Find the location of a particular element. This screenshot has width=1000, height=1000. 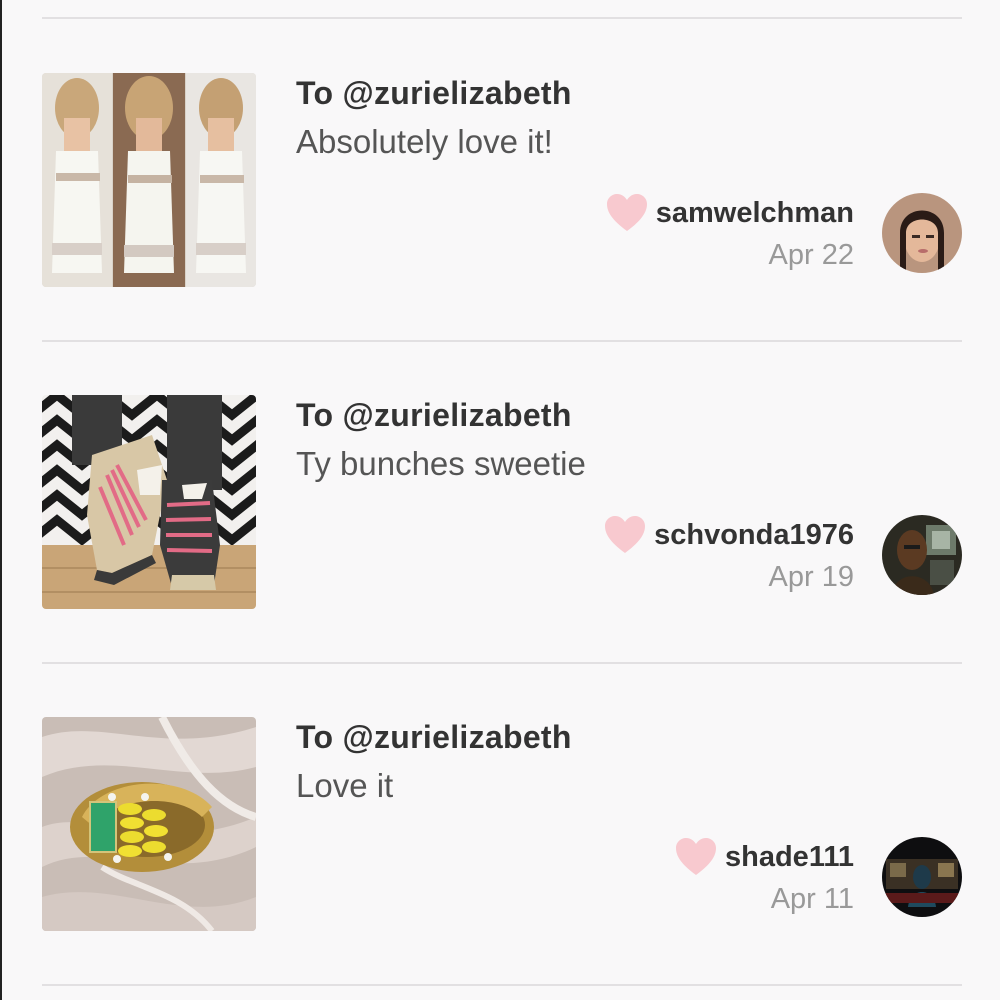

comment-text: Absolutely love it! is located at coordinates (424, 141).